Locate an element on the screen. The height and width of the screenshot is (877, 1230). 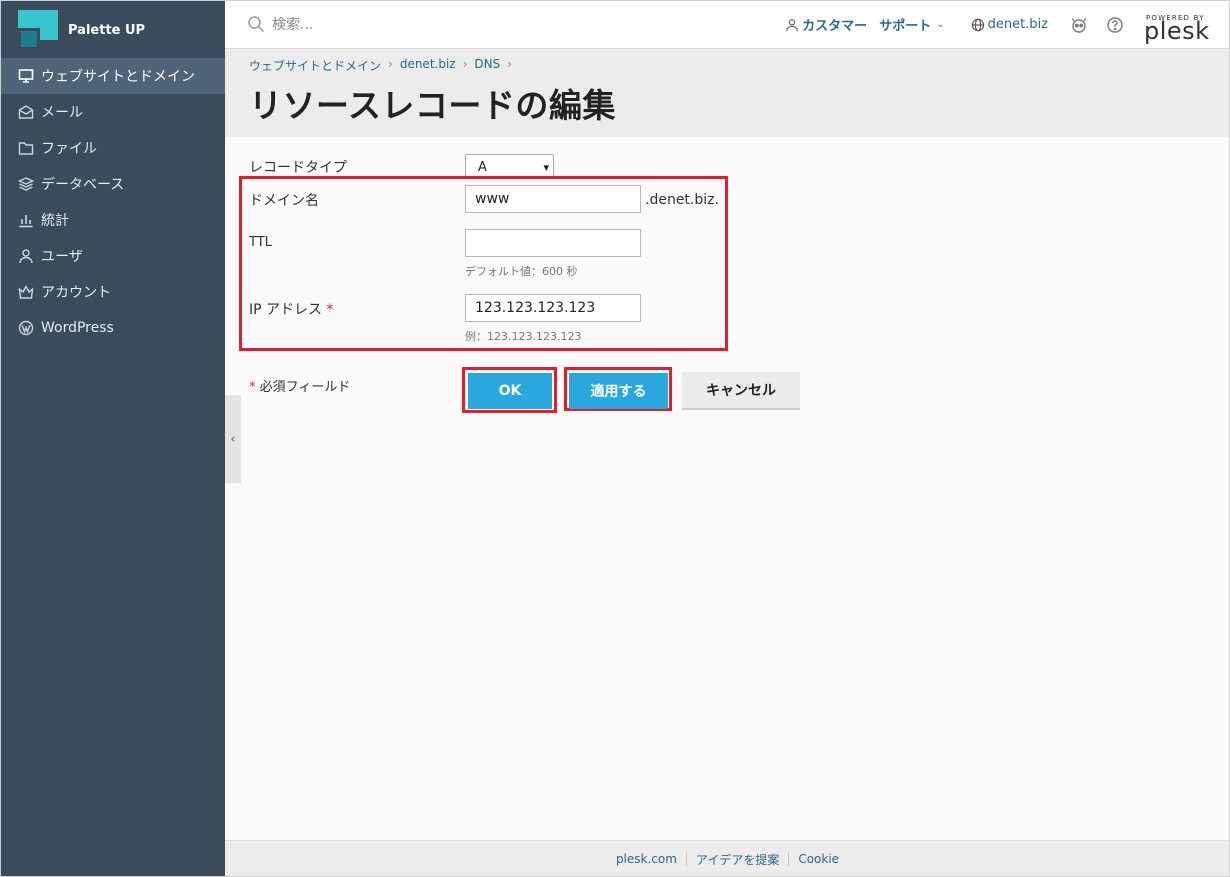
required-fields-note: * 必須フィールド is located at coordinates (299, 385).